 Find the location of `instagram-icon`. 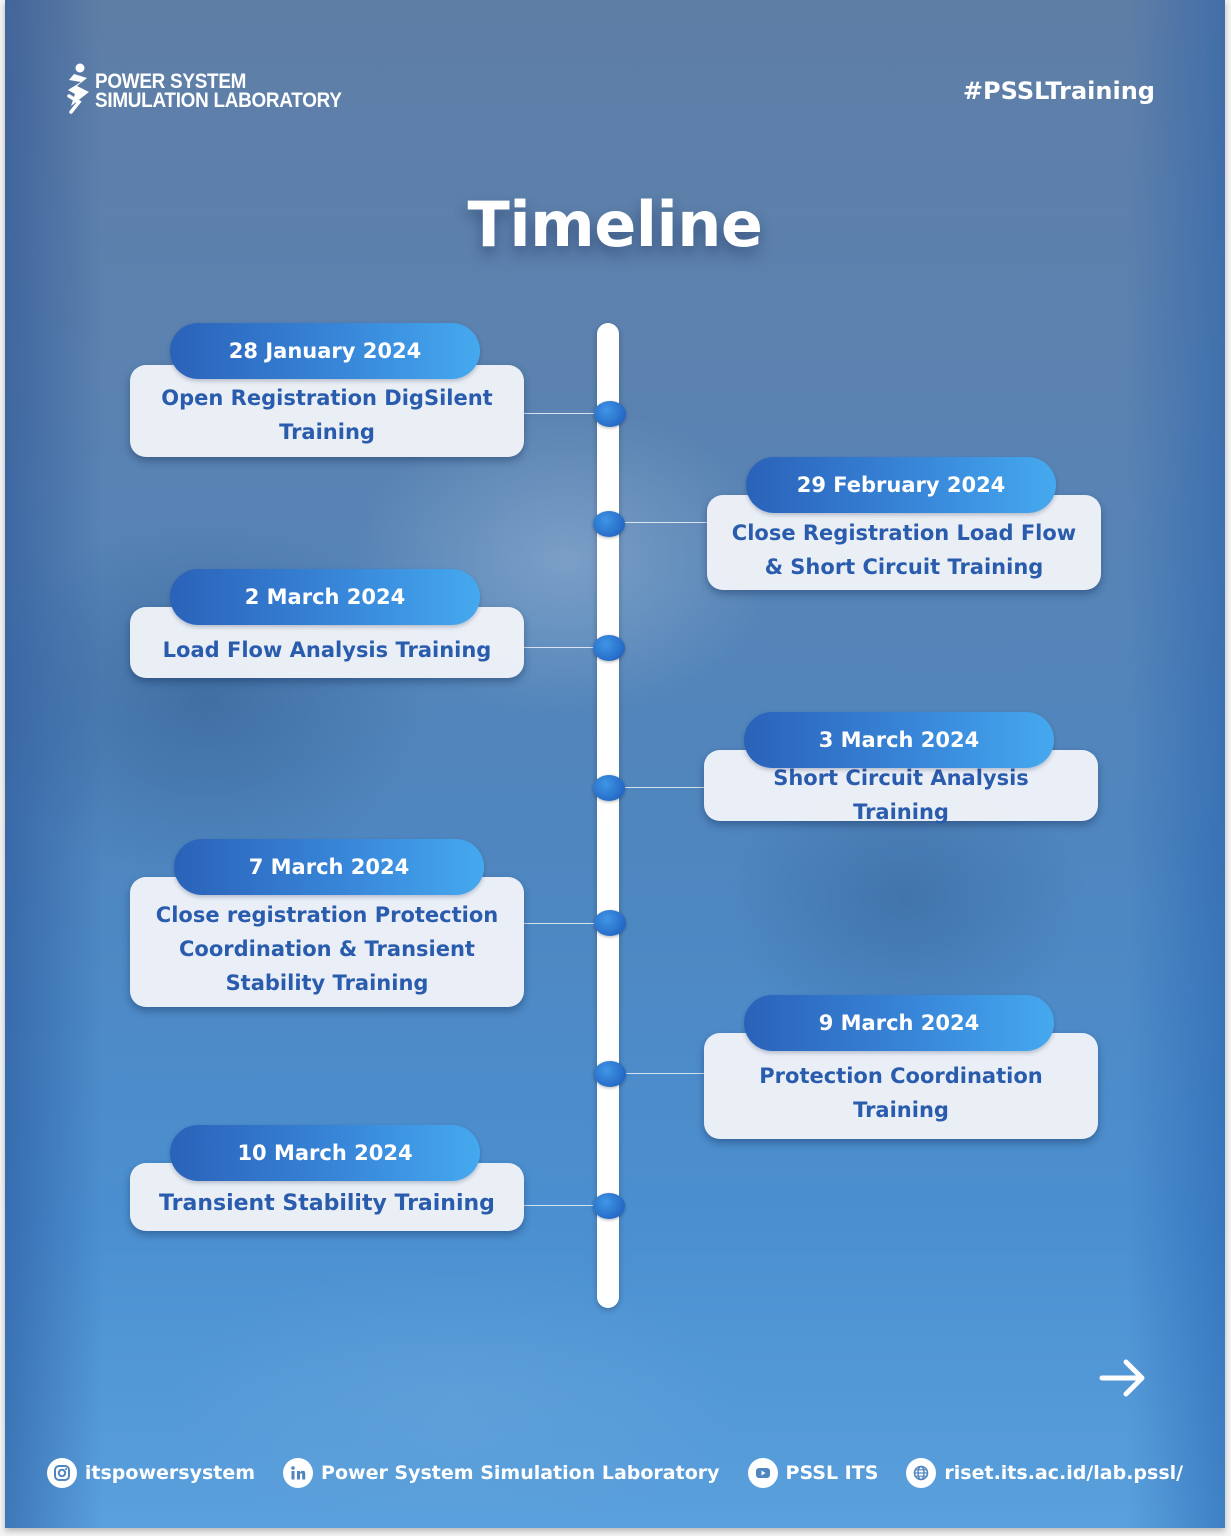

instagram-icon is located at coordinates (61, 1473).